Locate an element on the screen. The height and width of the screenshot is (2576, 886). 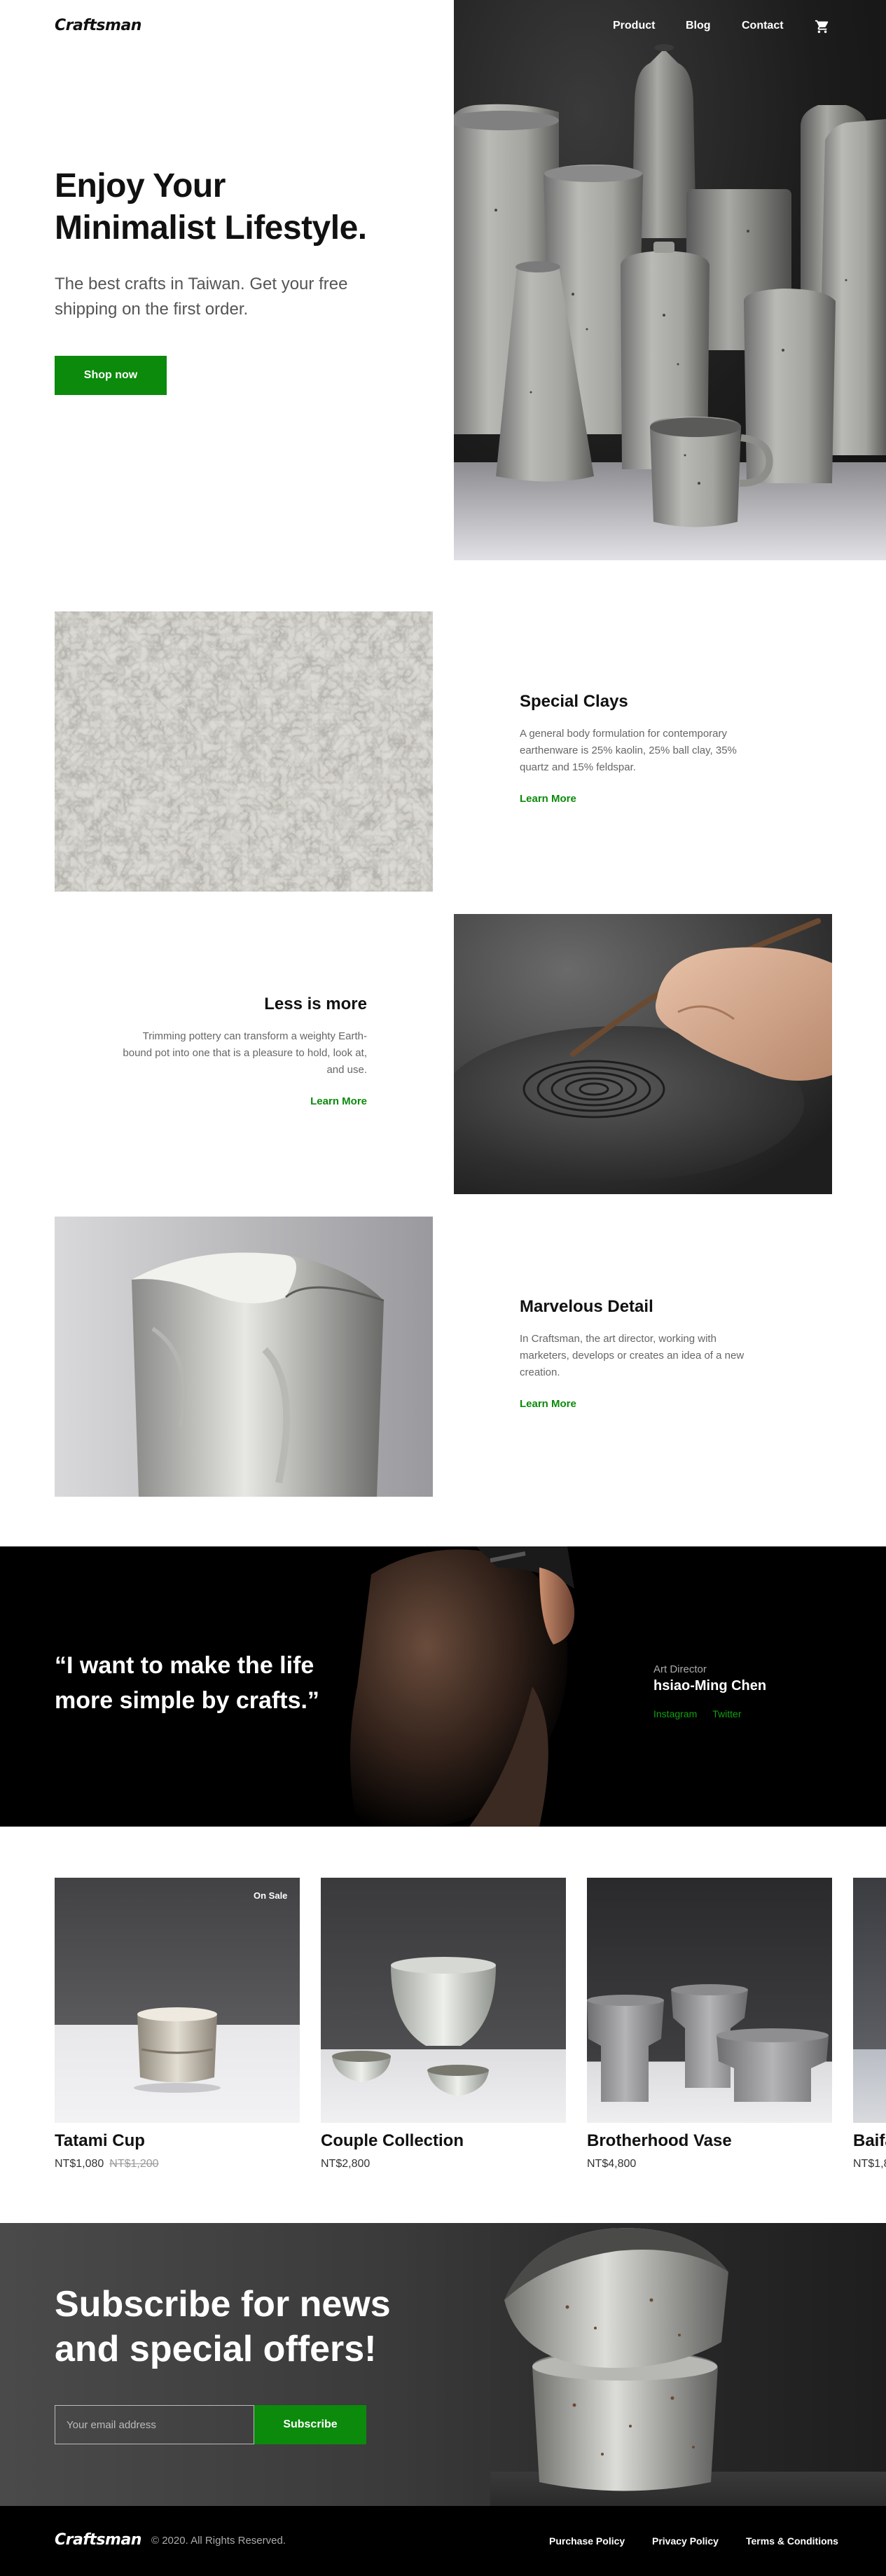
stacked-bowls-image is located at coordinates (688, 2365).